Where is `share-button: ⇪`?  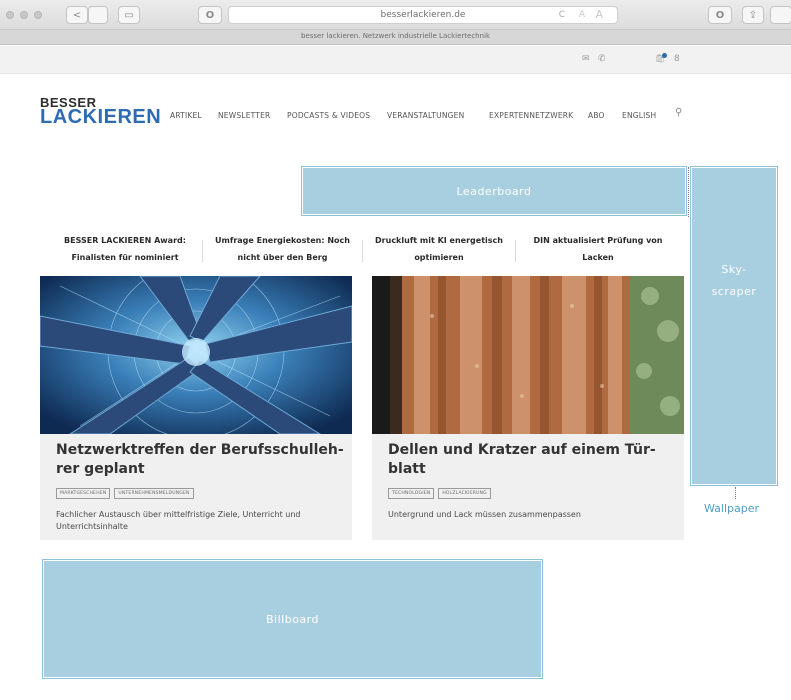
share-button: ⇪ is located at coordinates (753, 15).